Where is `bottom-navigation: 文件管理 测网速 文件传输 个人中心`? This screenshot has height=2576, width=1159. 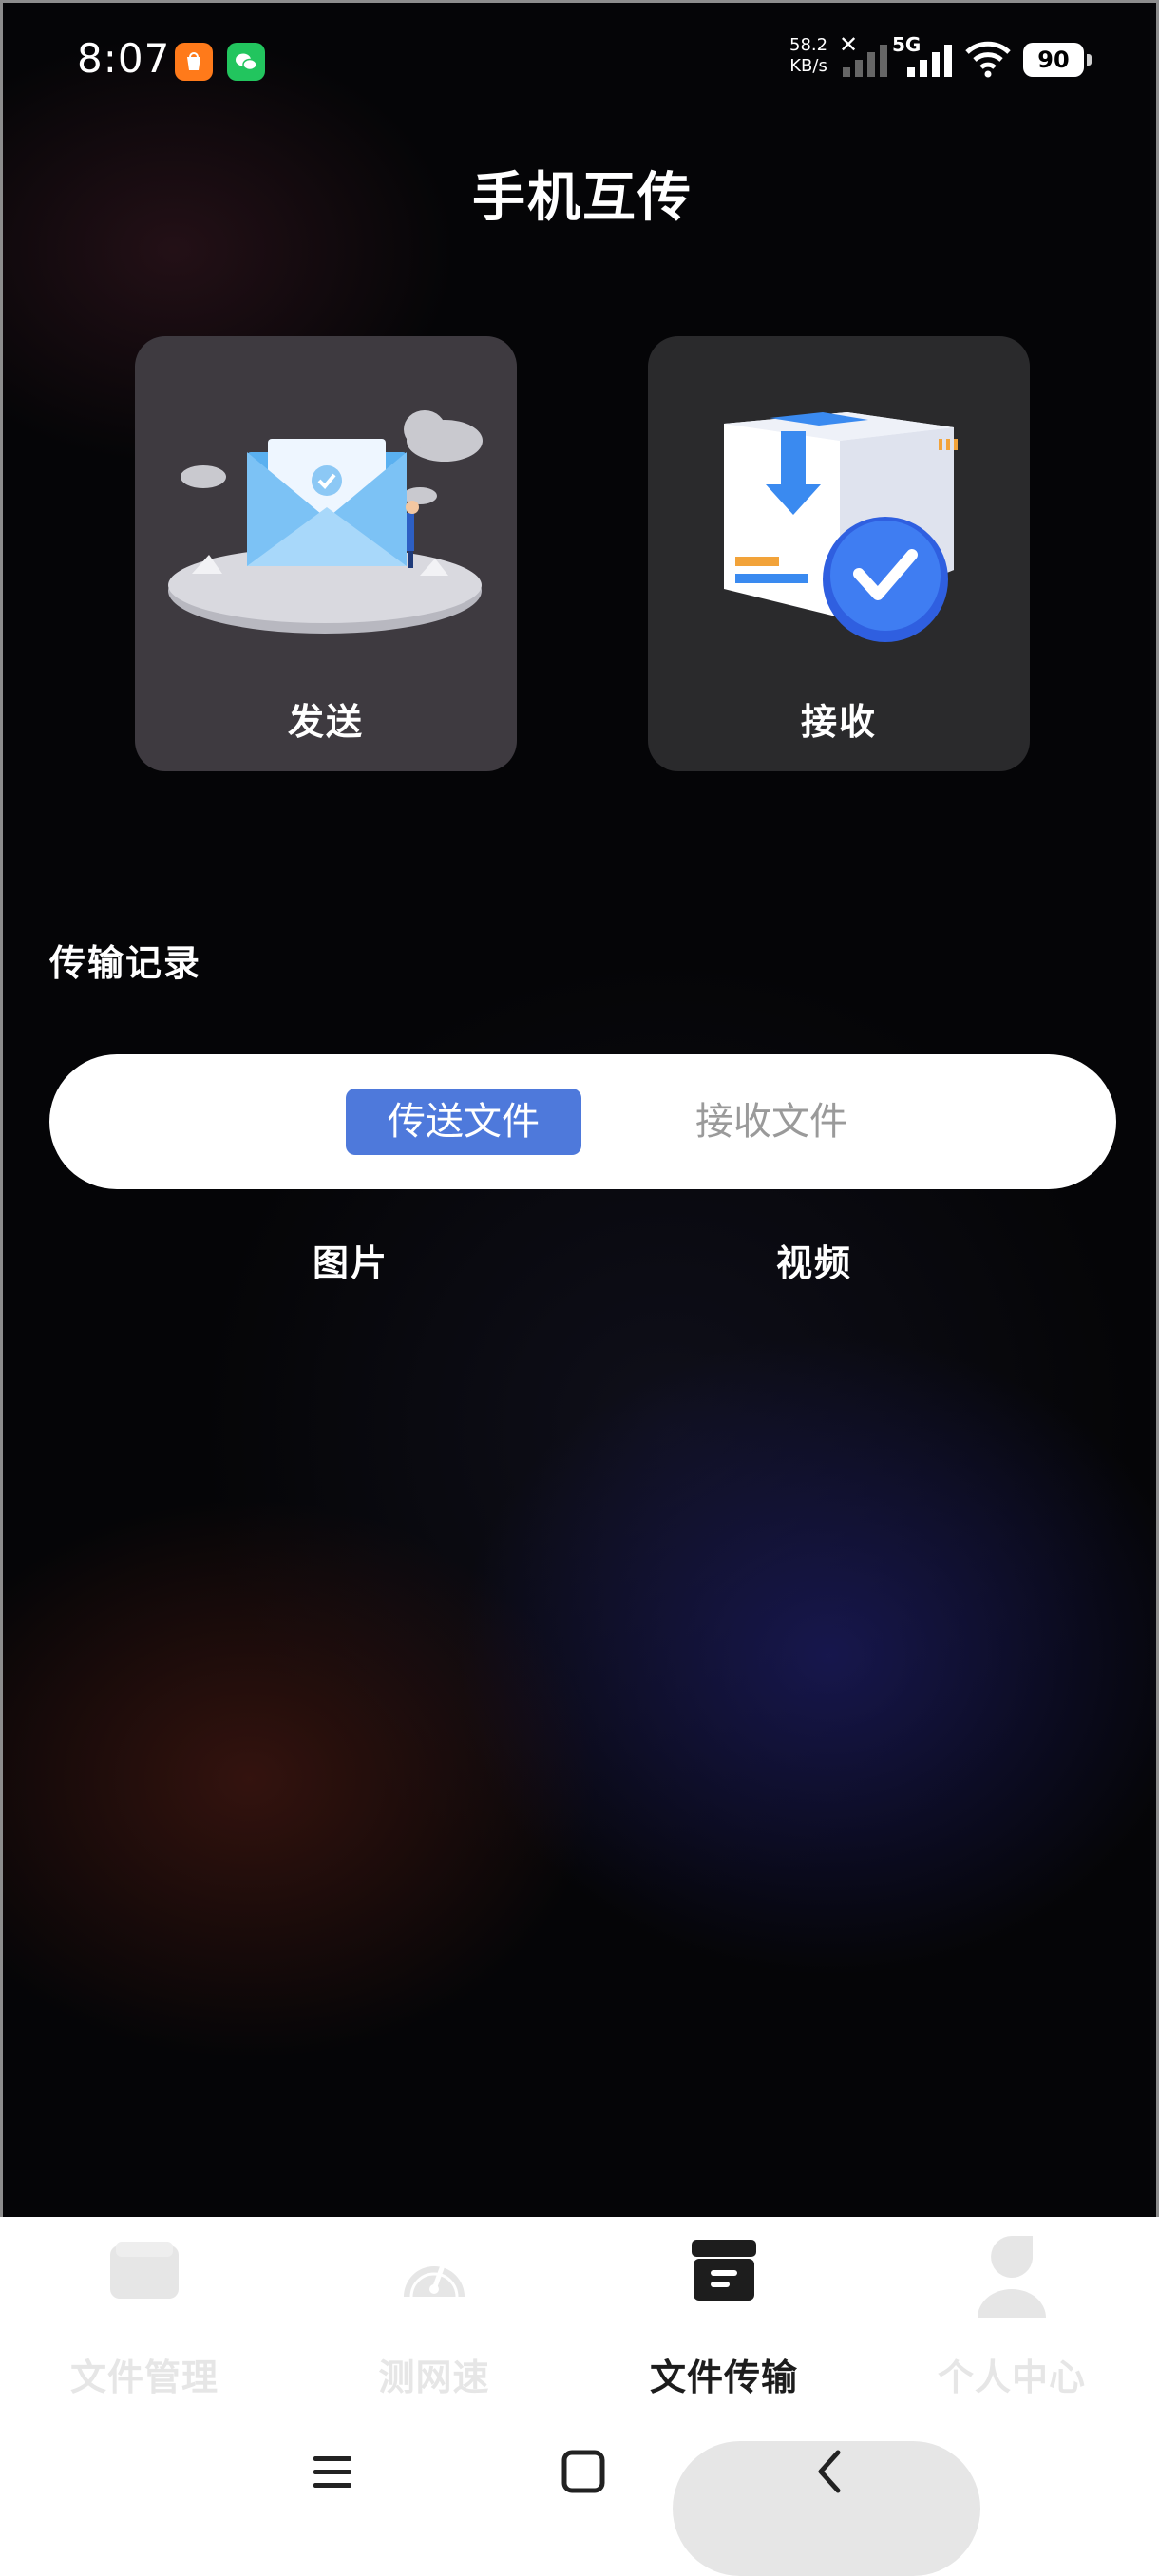 bottom-navigation: 文件管理 测网速 文件传输 个人中心 is located at coordinates (579, 2312).